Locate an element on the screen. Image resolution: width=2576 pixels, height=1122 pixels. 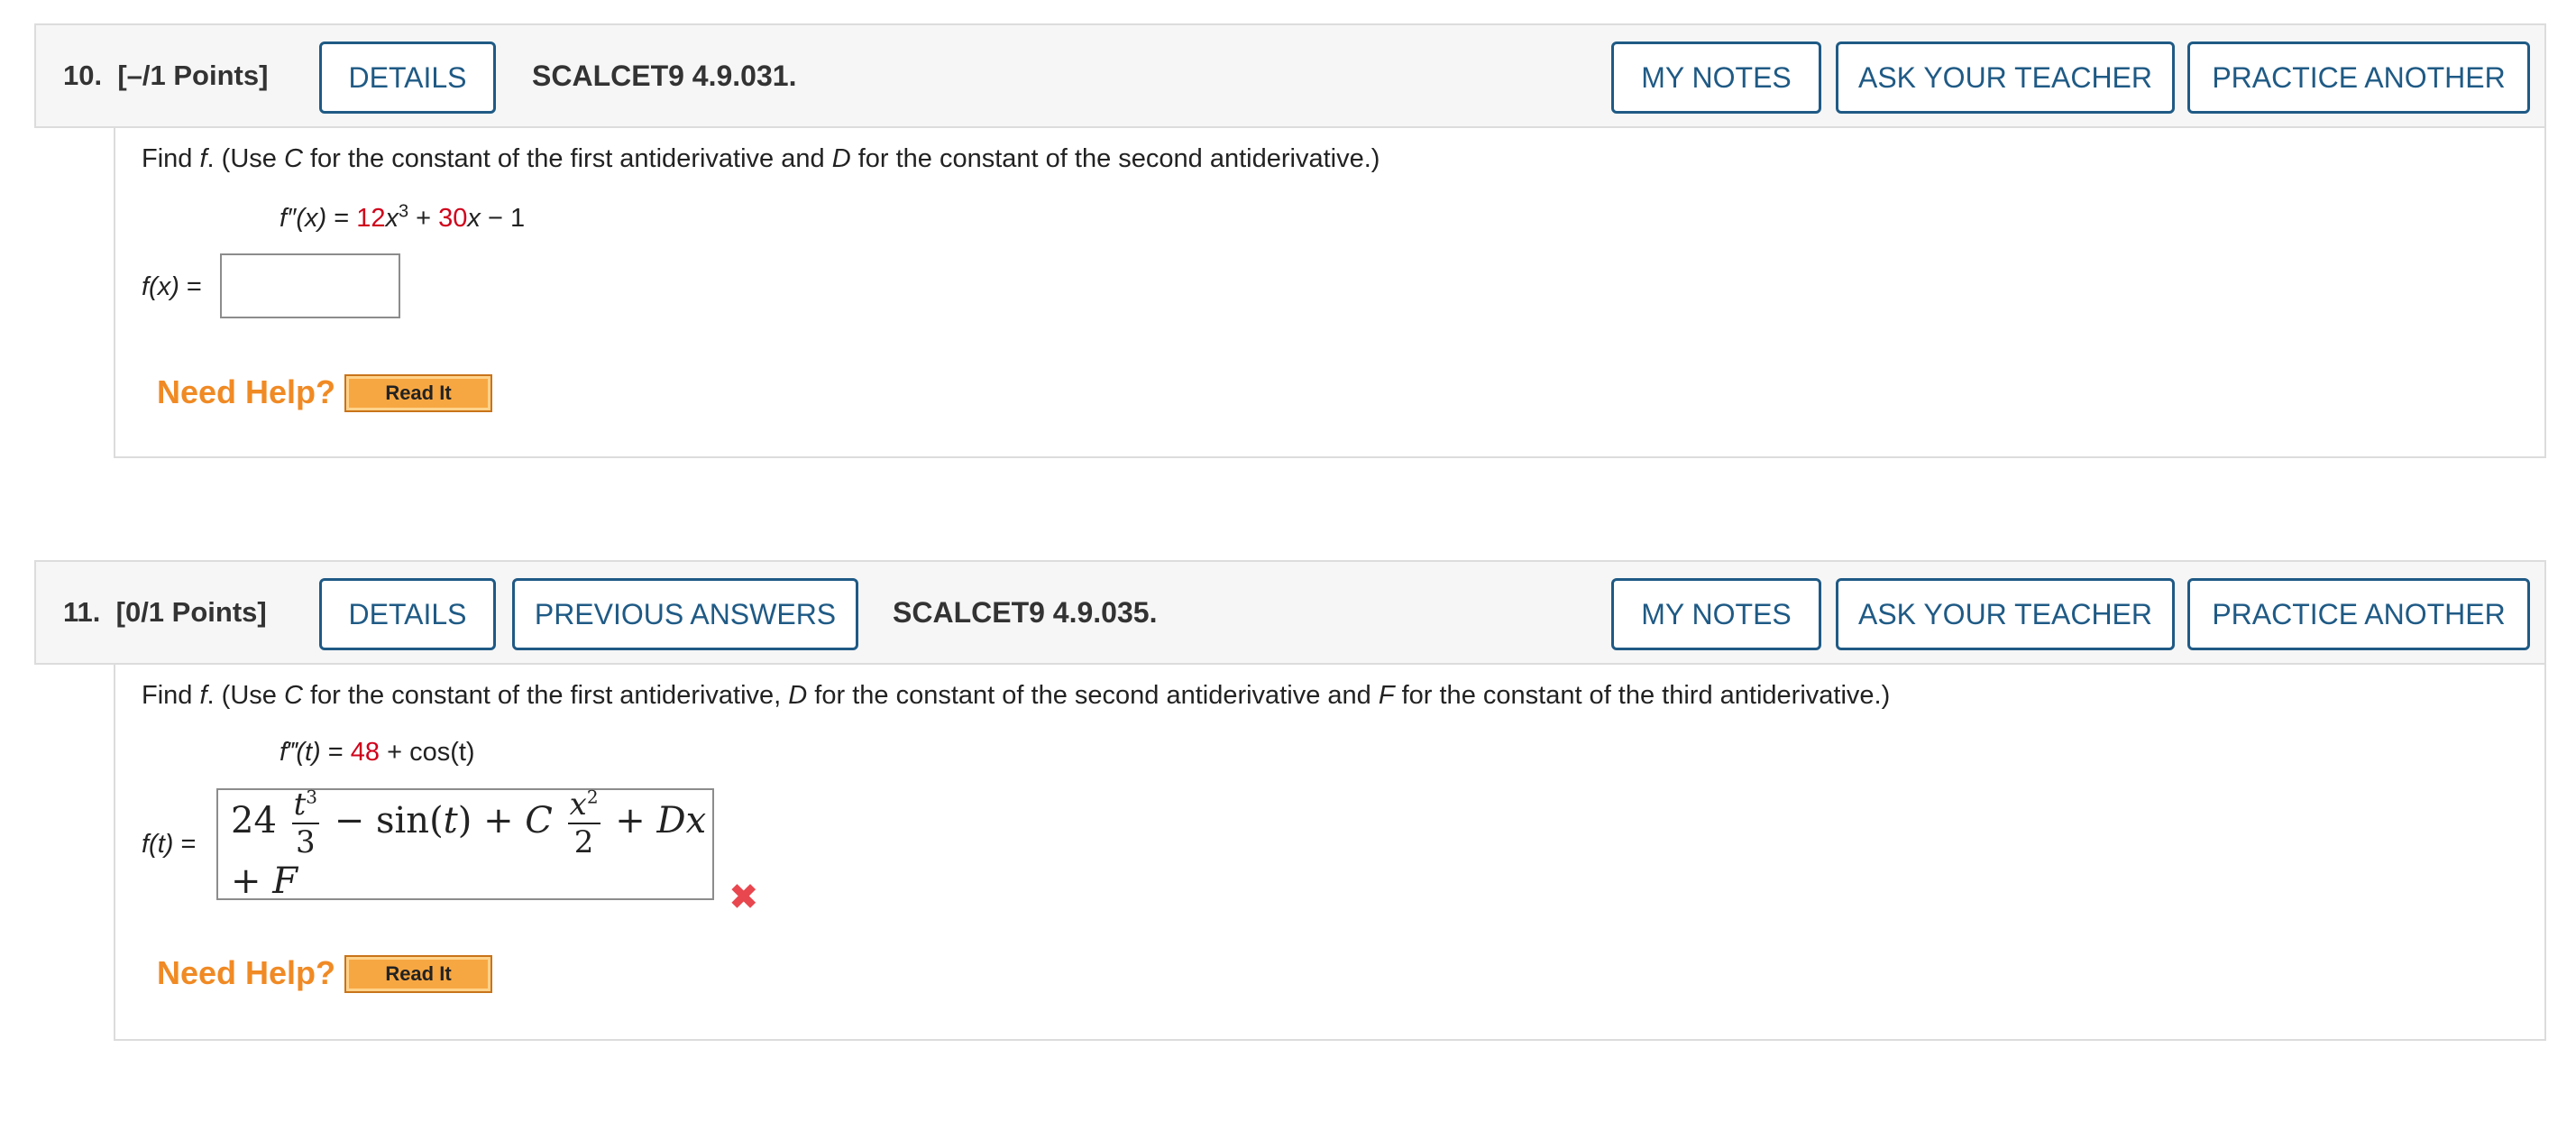
given-equation: f‴(t) = 48 + cos(t) is located at coordinates (377, 752).